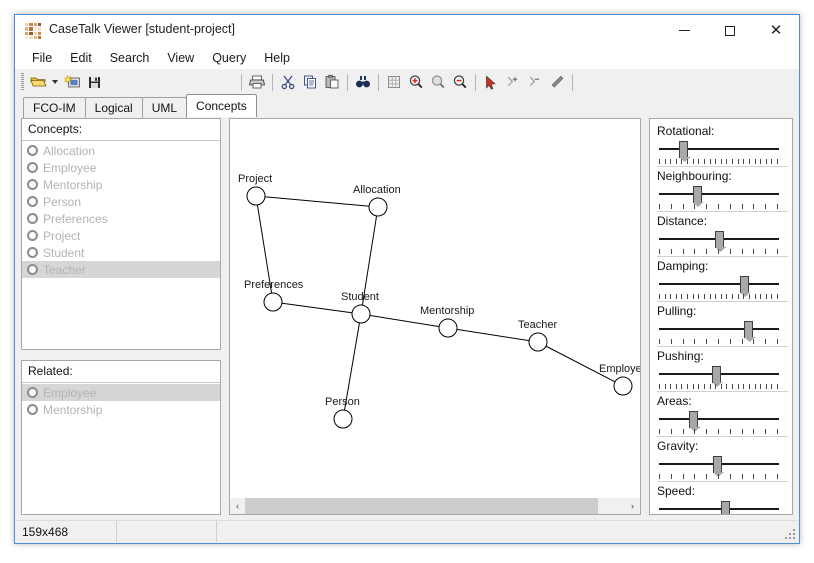 The height and width of the screenshot is (563, 814). What do you see at coordinates (416, 82) in the screenshot?
I see `zoom-in-icon` at bounding box center [416, 82].